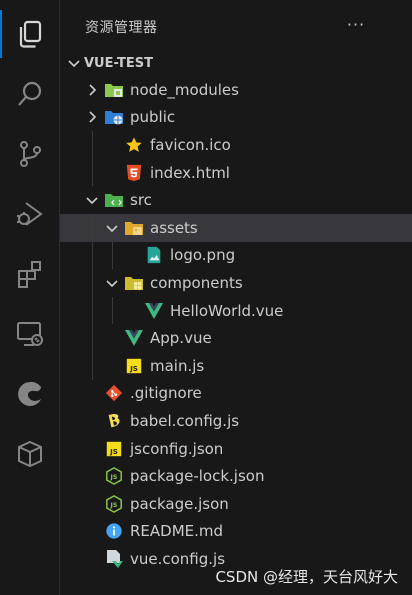  What do you see at coordinates (196, 282) in the screenshot?
I see `tree-item-label: components` at bounding box center [196, 282].